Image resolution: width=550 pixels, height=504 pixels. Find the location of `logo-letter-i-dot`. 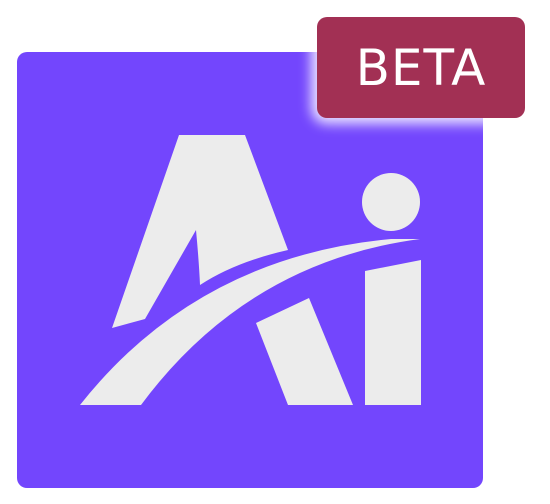

logo-letter-i-dot is located at coordinates (391, 202).